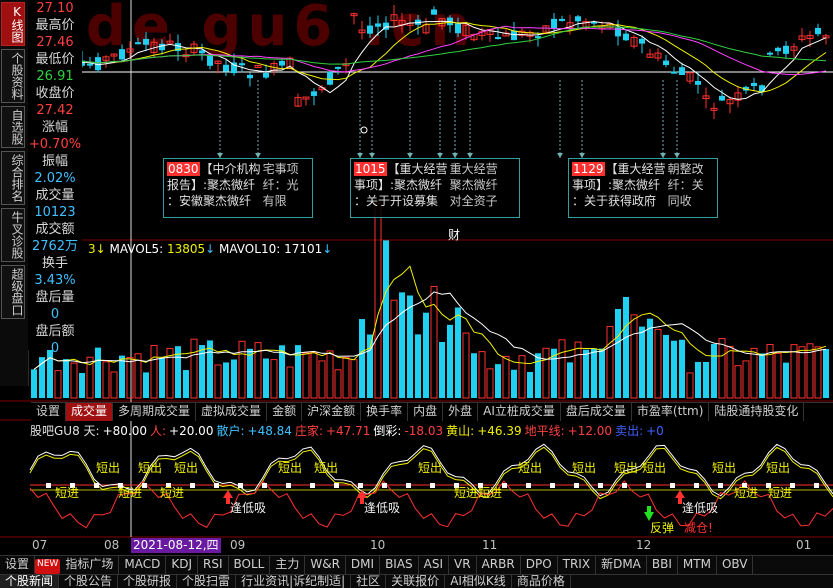  What do you see at coordinates (207, 581) in the screenshot?
I see `info-tab-3: 个股扫雷` at bounding box center [207, 581].